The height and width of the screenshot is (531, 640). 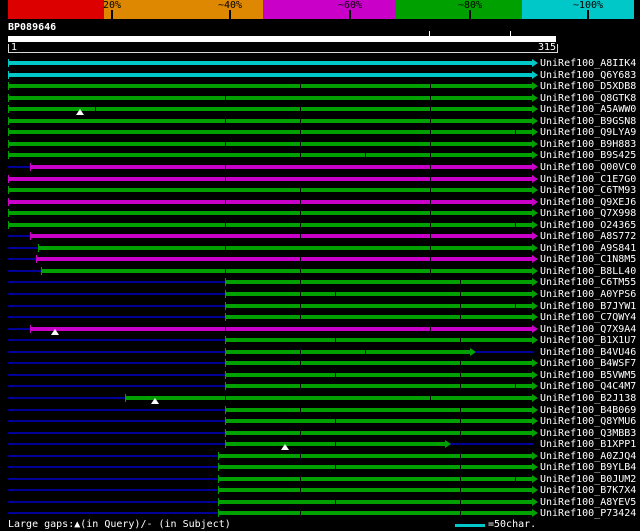 What do you see at coordinates (588, 63) in the screenshot?
I see `hit-label: UniRef100_A8IIK4` at bounding box center [588, 63].